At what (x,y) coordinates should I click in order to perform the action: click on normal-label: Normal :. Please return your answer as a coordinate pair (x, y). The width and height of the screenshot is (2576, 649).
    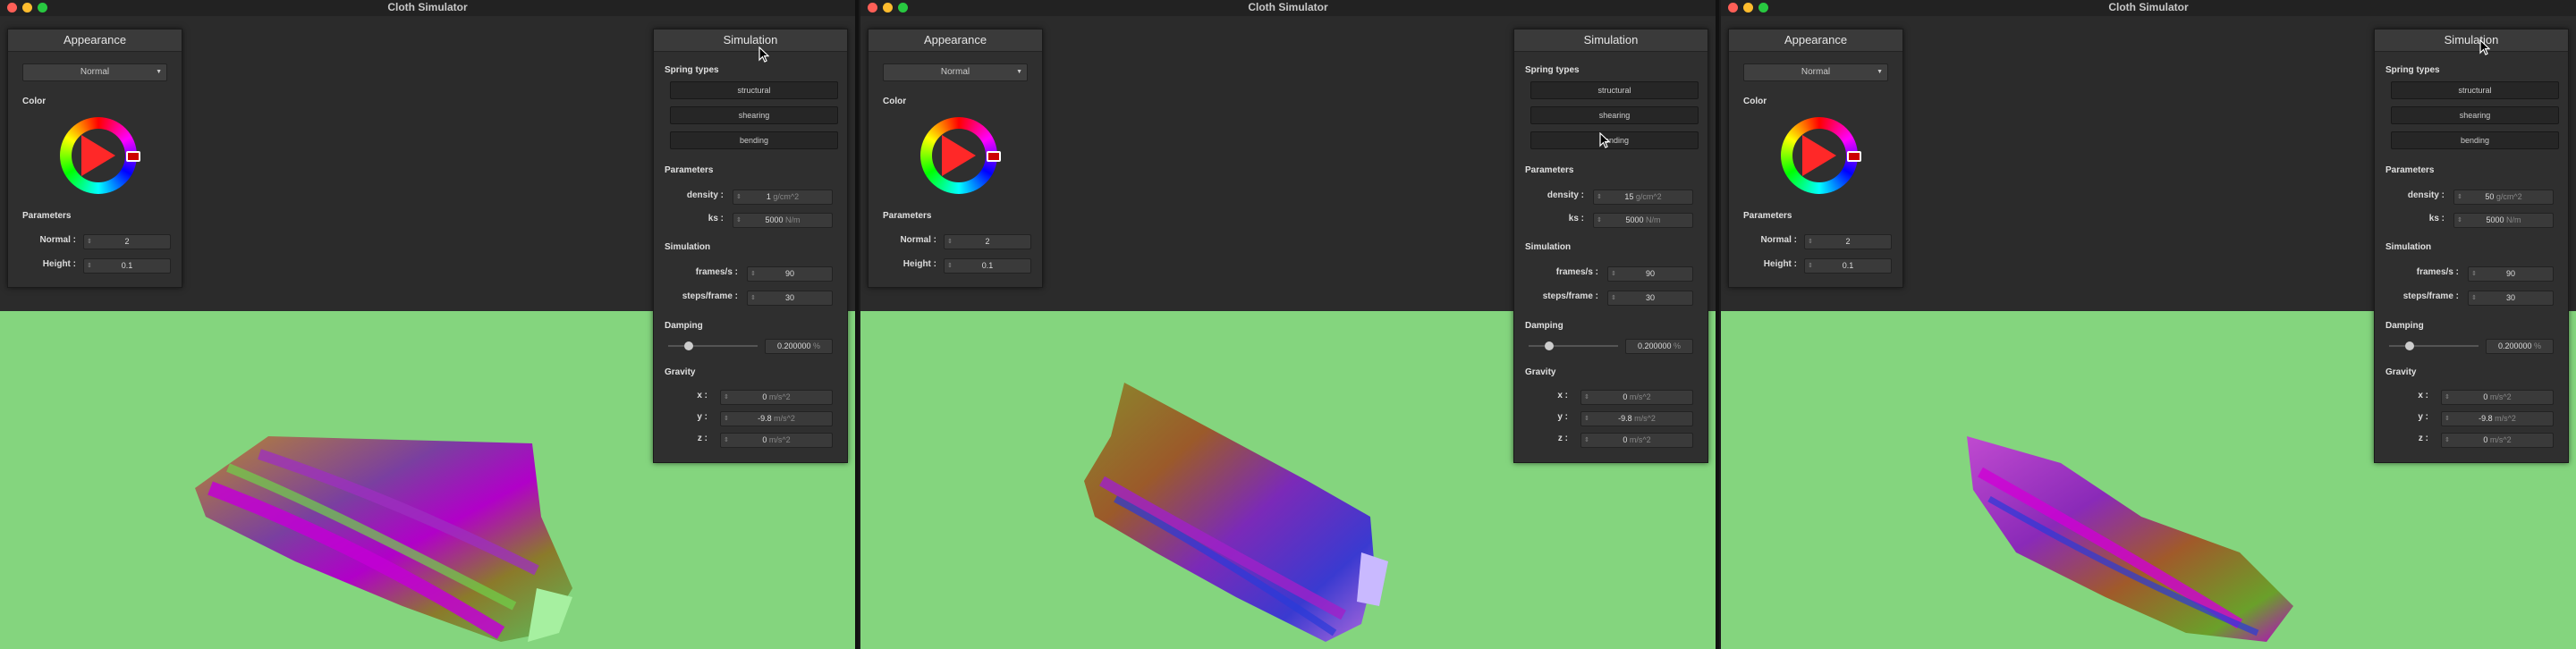
    Looking at the image, I should click on (918, 240).